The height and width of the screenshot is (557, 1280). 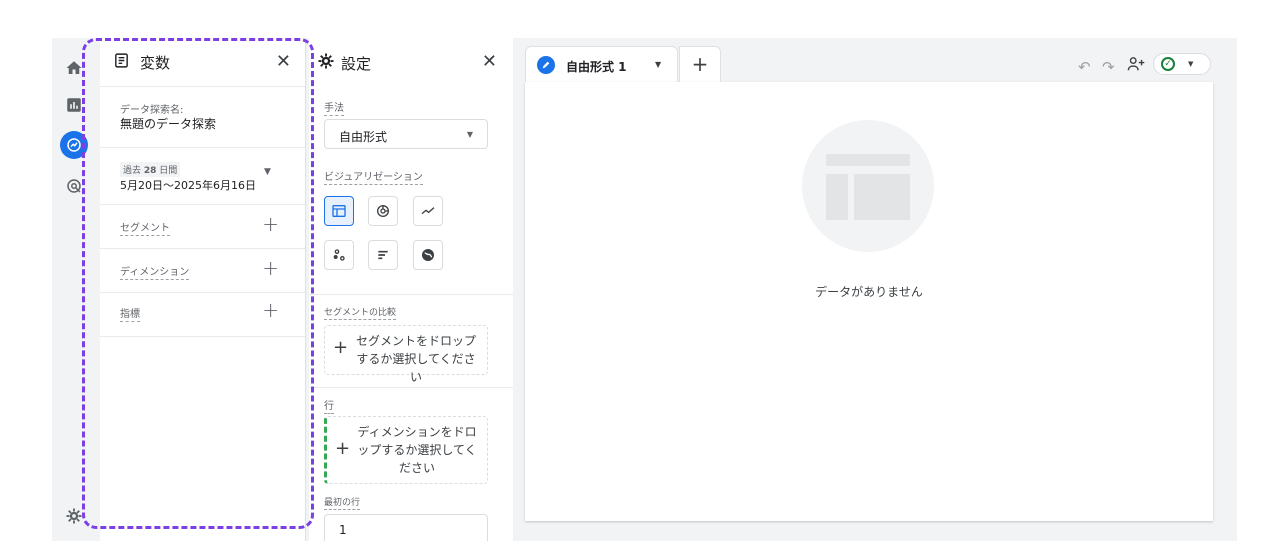 I want to click on metrics-section: 指標 +, so click(x=202, y=315).